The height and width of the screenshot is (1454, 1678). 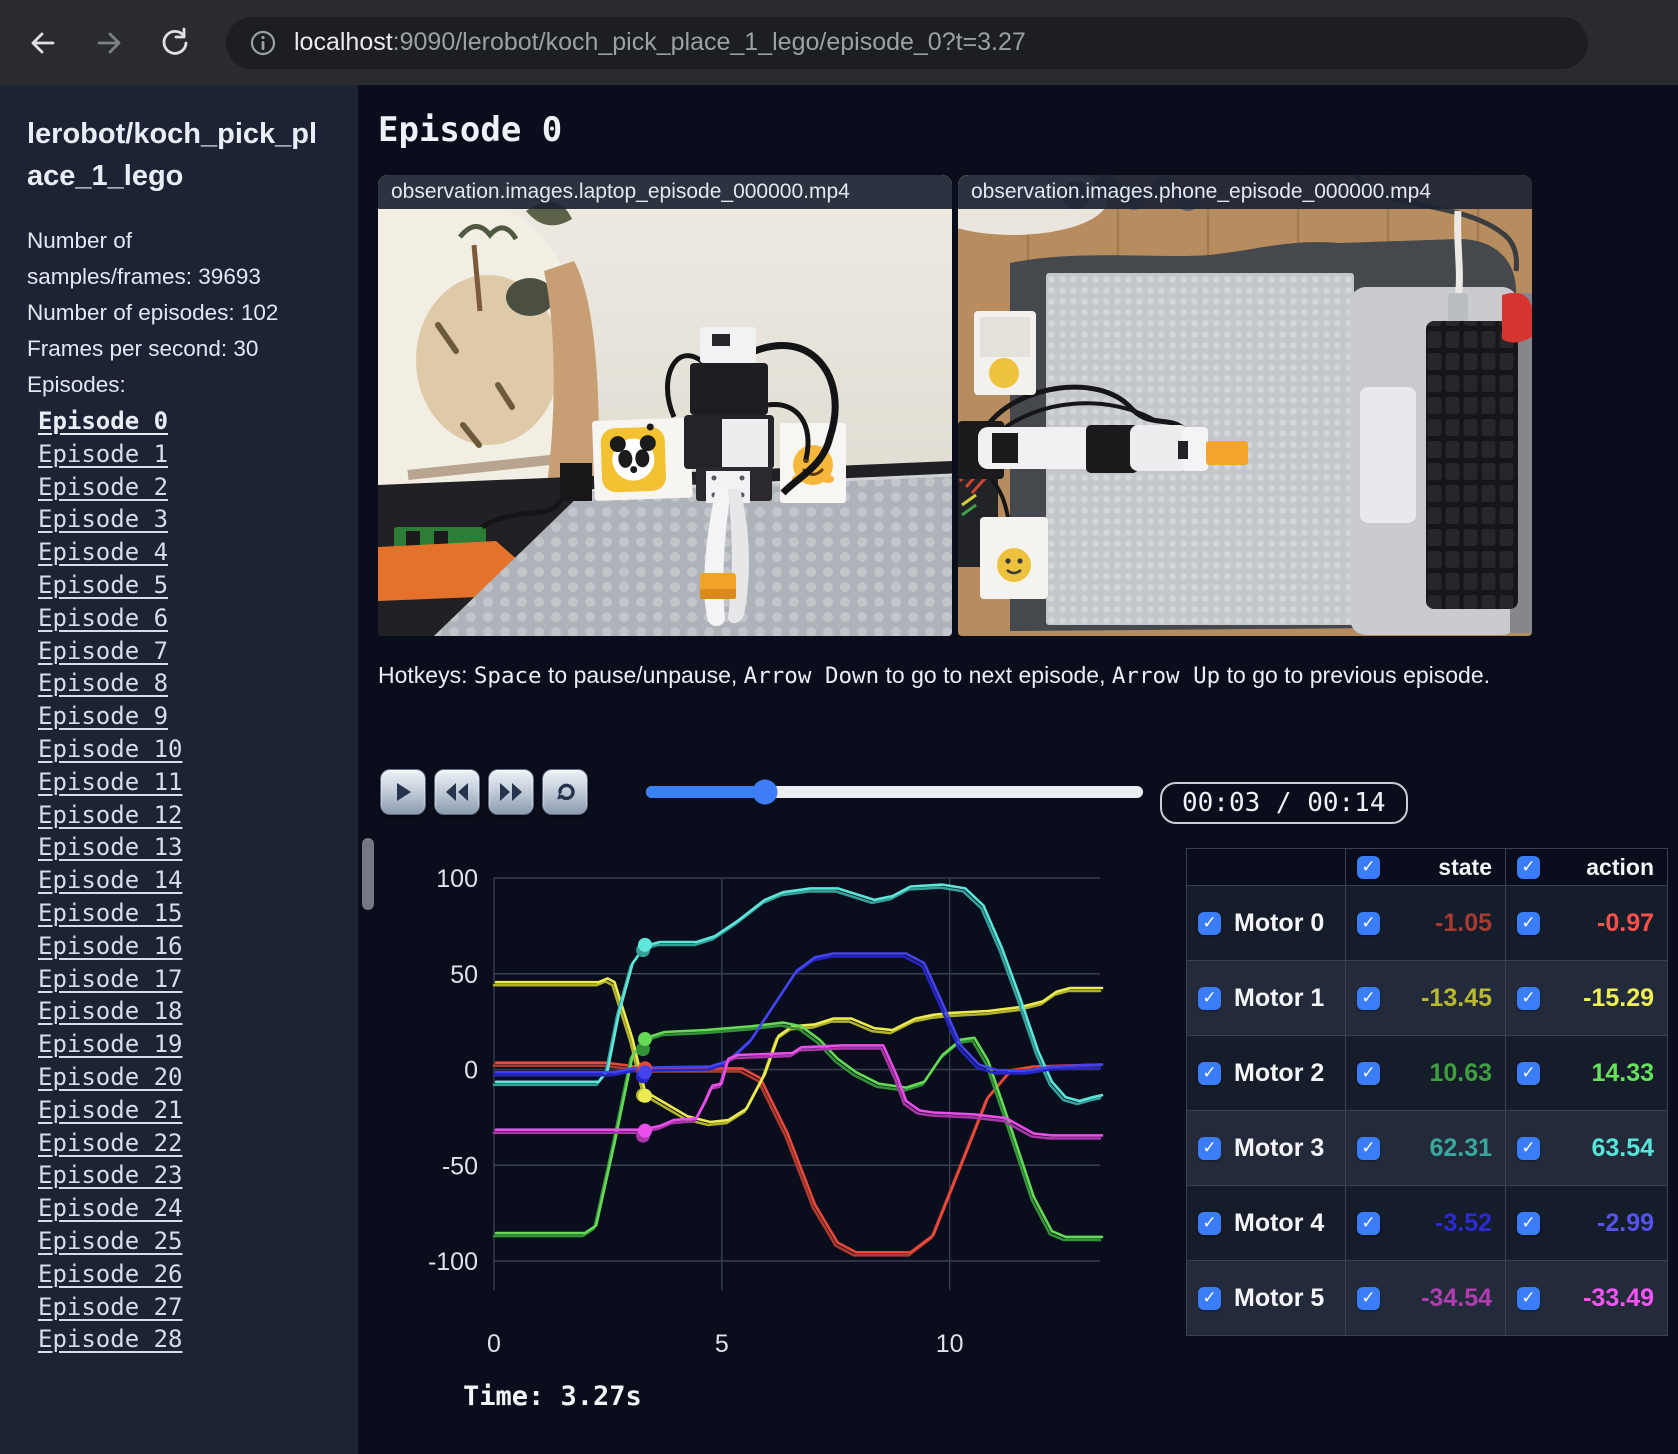 What do you see at coordinates (1625, 922) in the screenshot?
I see `motor-action-value: -0.97` at bounding box center [1625, 922].